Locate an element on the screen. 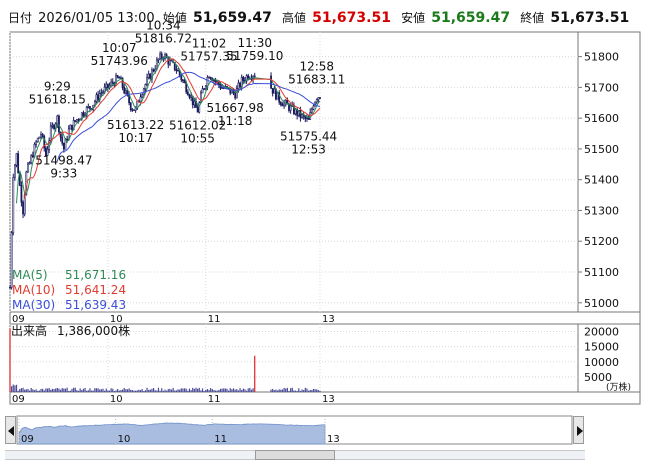  y-tick-label: 51500 is located at coordinates (601, 149).